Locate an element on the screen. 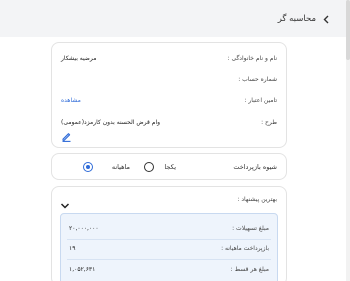  name-label: نام و نام خانوادگی : is located at coordinates (252, 58).